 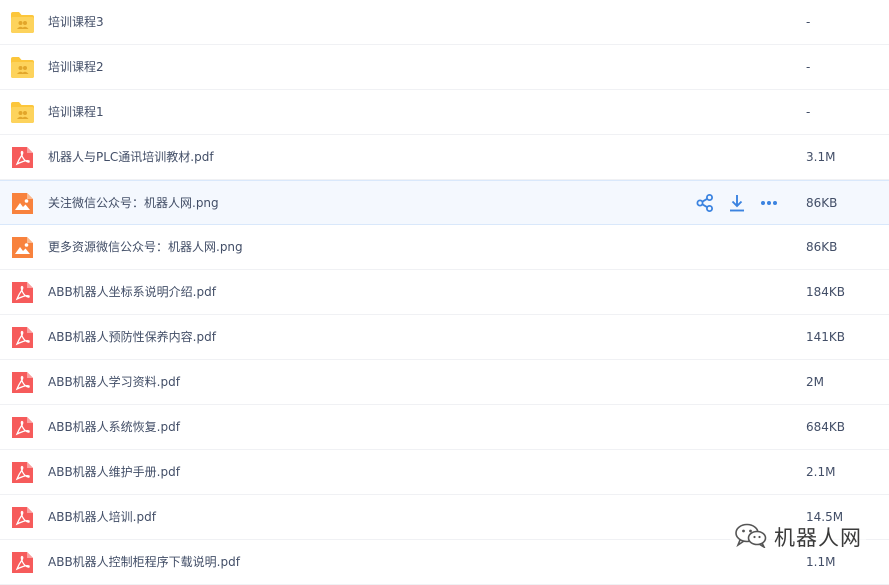 I want to click on file-name: 更多资源微信公众号：机器人网.png, so click(x=145, y=247).